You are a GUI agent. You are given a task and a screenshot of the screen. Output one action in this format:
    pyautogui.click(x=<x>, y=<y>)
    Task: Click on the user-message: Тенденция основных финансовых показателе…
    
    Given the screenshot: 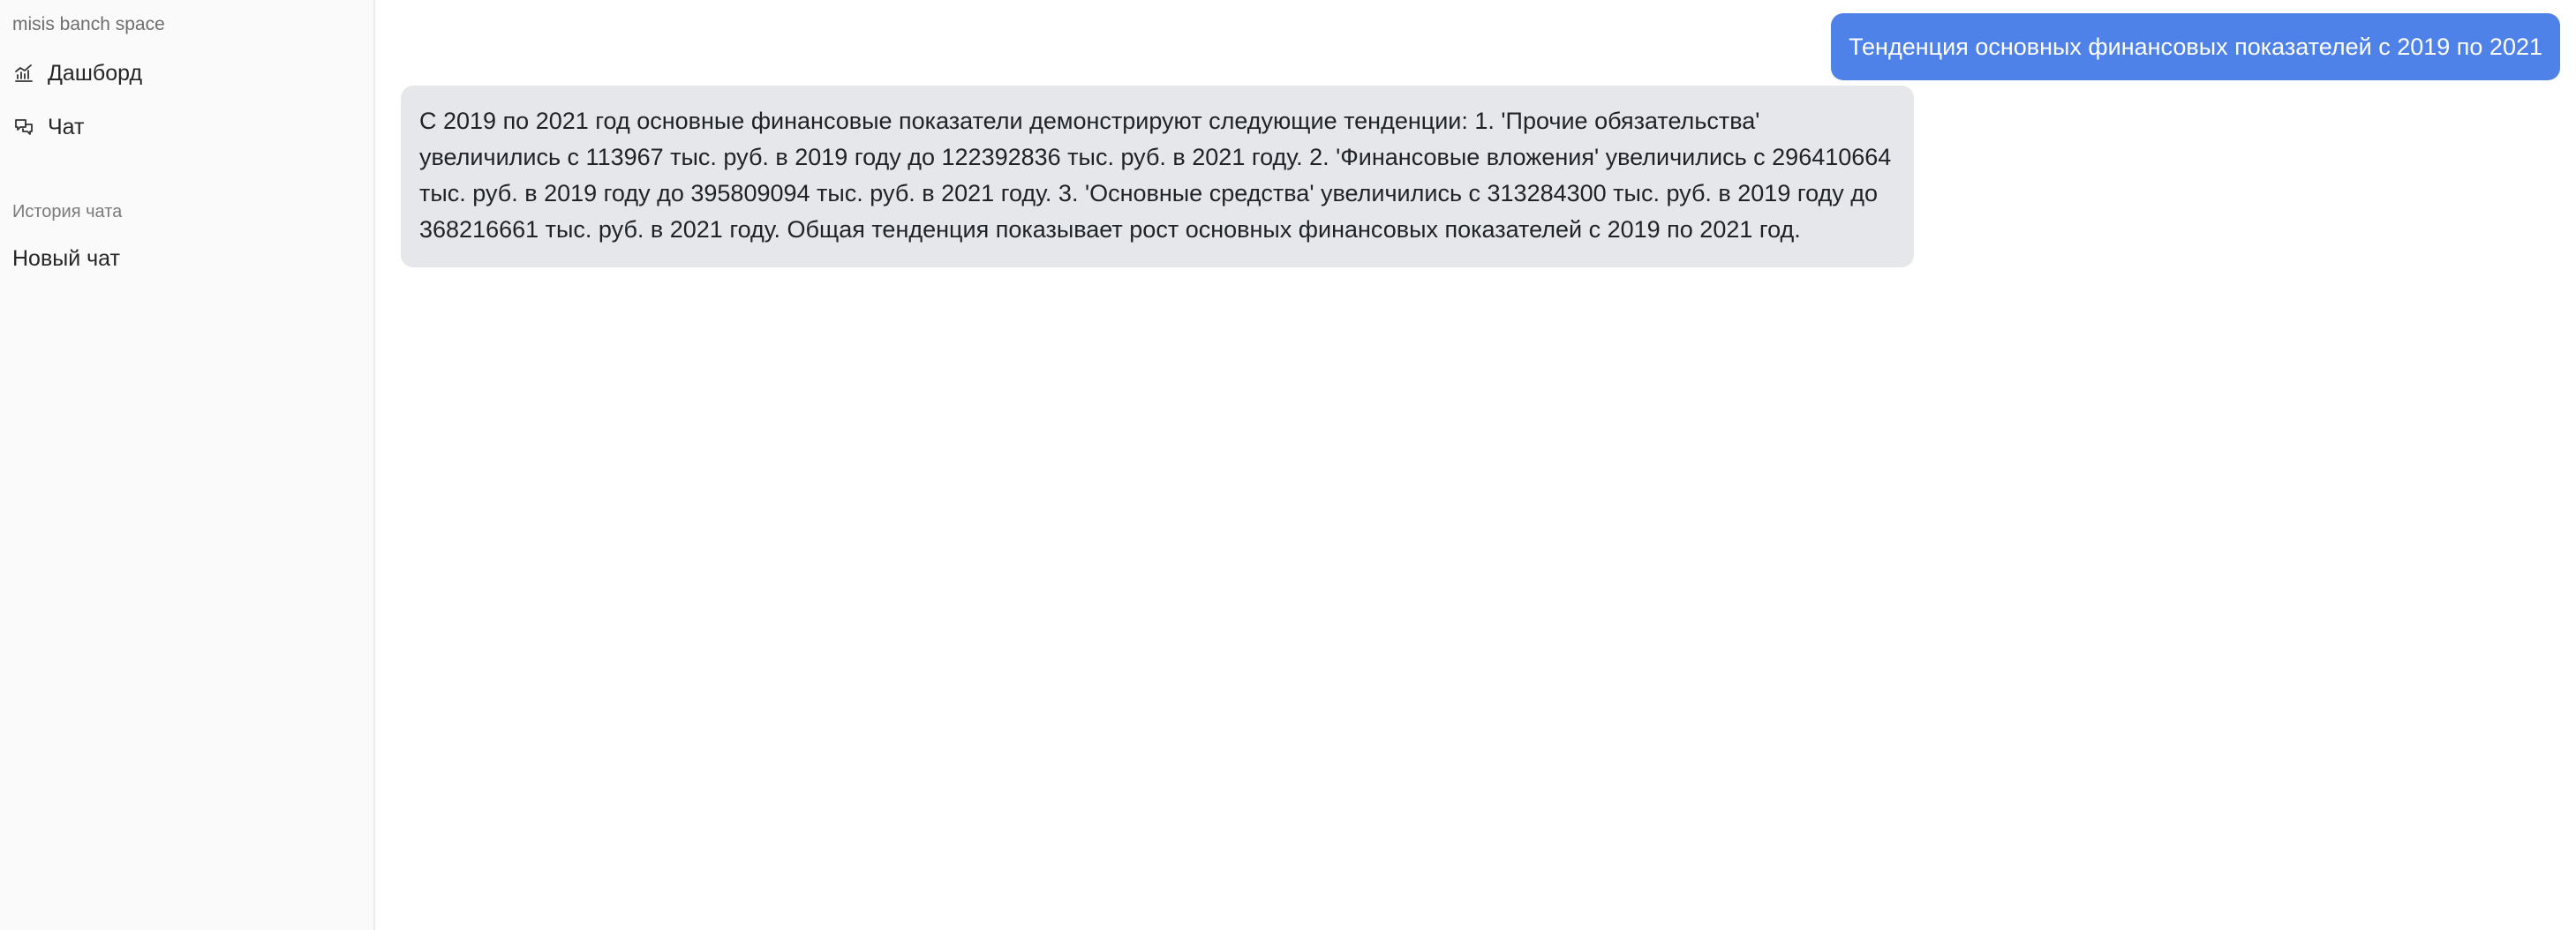 What is the action you would take?
    pyautogui.click(x=2196, y=47)
    